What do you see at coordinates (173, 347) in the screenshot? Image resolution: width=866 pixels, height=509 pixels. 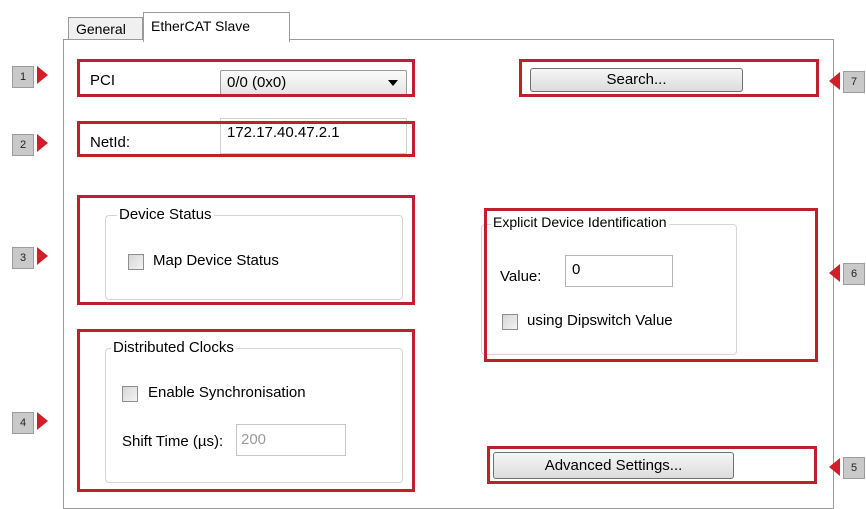 I see `distributed-clocks-title: Distributed Clocks` at bounding box center [173, 347].